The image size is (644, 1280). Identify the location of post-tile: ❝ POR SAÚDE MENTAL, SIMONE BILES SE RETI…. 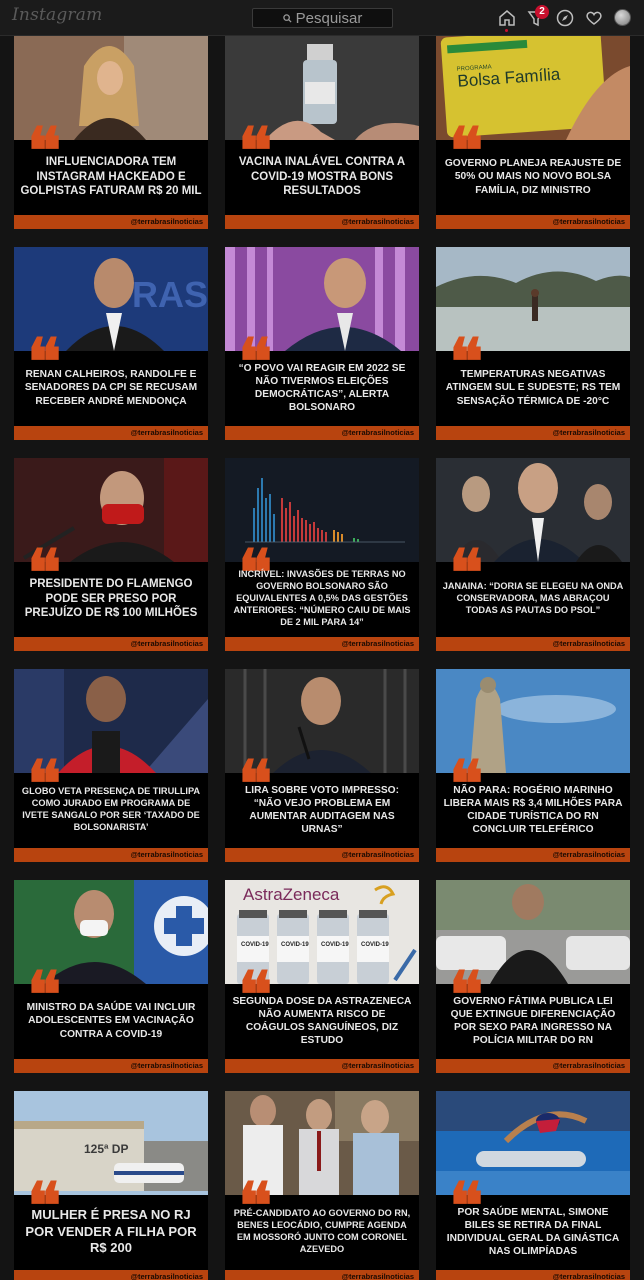
(533, 1185).